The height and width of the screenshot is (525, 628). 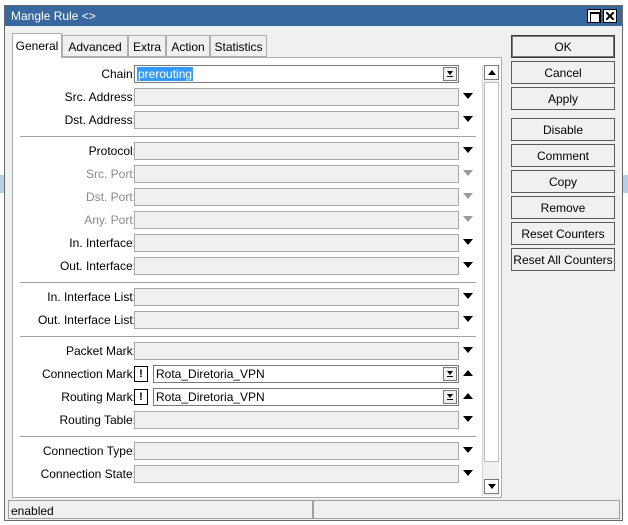 I want to click on reset-all-counters-button: Reset All Counters, so click(x=563, y=259).